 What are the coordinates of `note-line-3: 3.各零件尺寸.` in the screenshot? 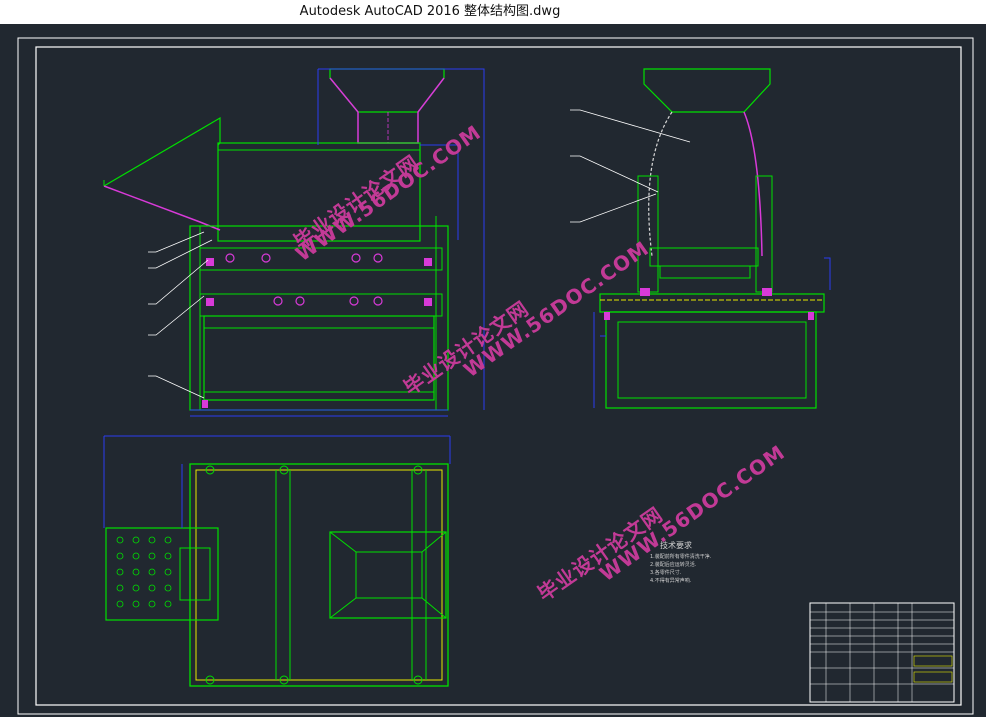 It's located at (666, 572).